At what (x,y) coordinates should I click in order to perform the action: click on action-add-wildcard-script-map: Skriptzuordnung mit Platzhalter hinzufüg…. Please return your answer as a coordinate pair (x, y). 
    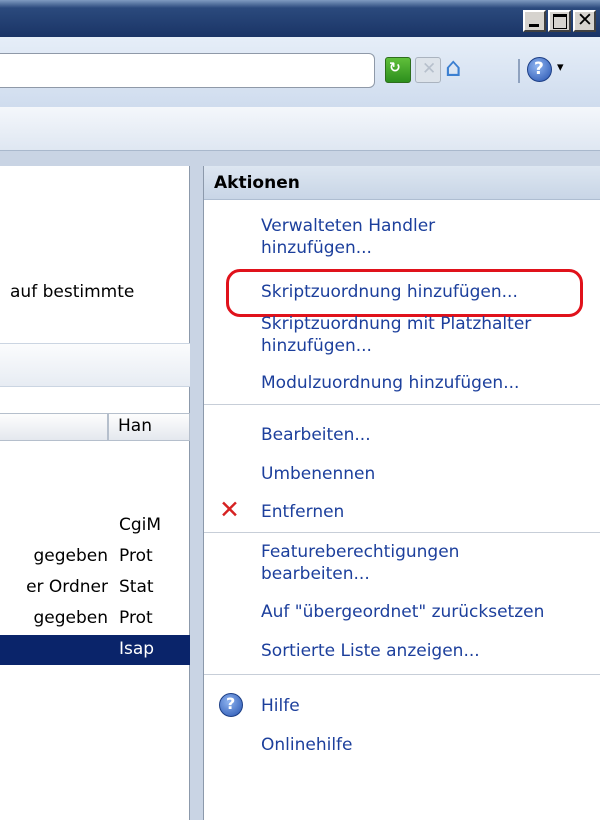
    Looking at the image, I should click on (396, 335).